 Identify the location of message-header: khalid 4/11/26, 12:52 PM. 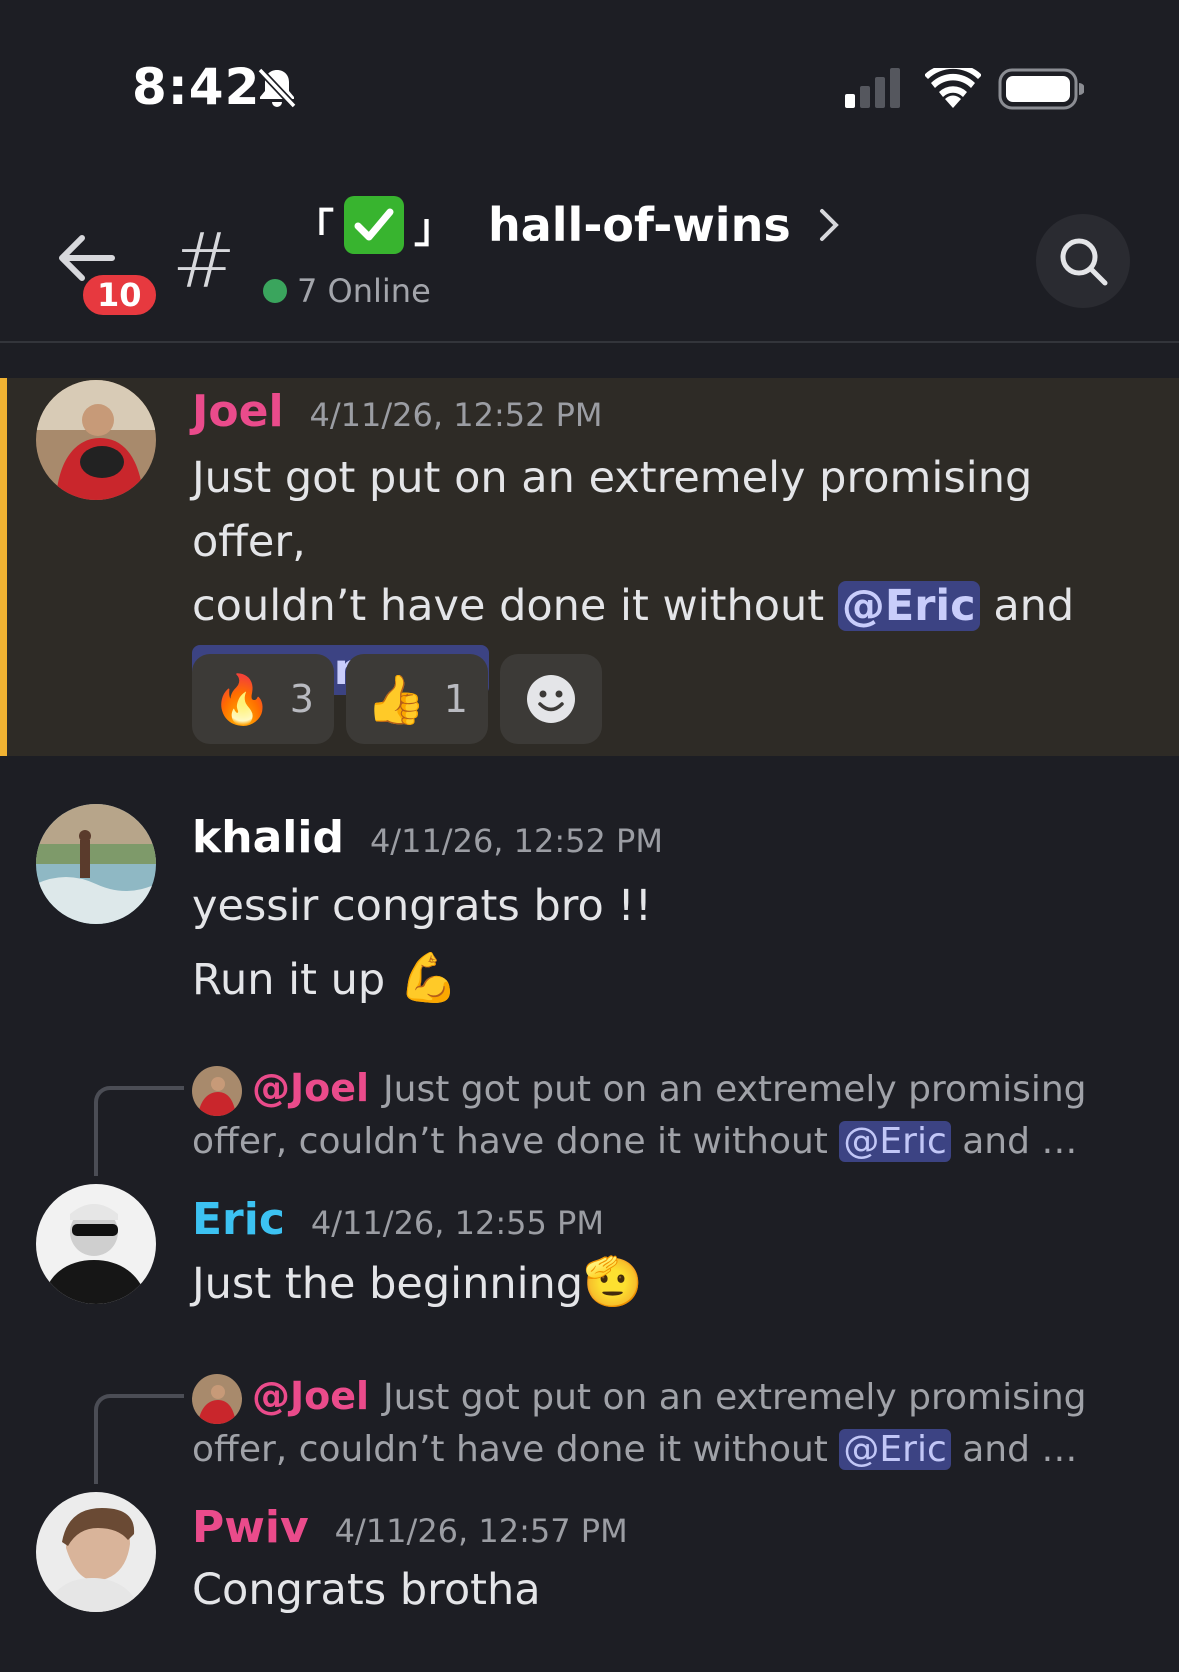
(427, 837).